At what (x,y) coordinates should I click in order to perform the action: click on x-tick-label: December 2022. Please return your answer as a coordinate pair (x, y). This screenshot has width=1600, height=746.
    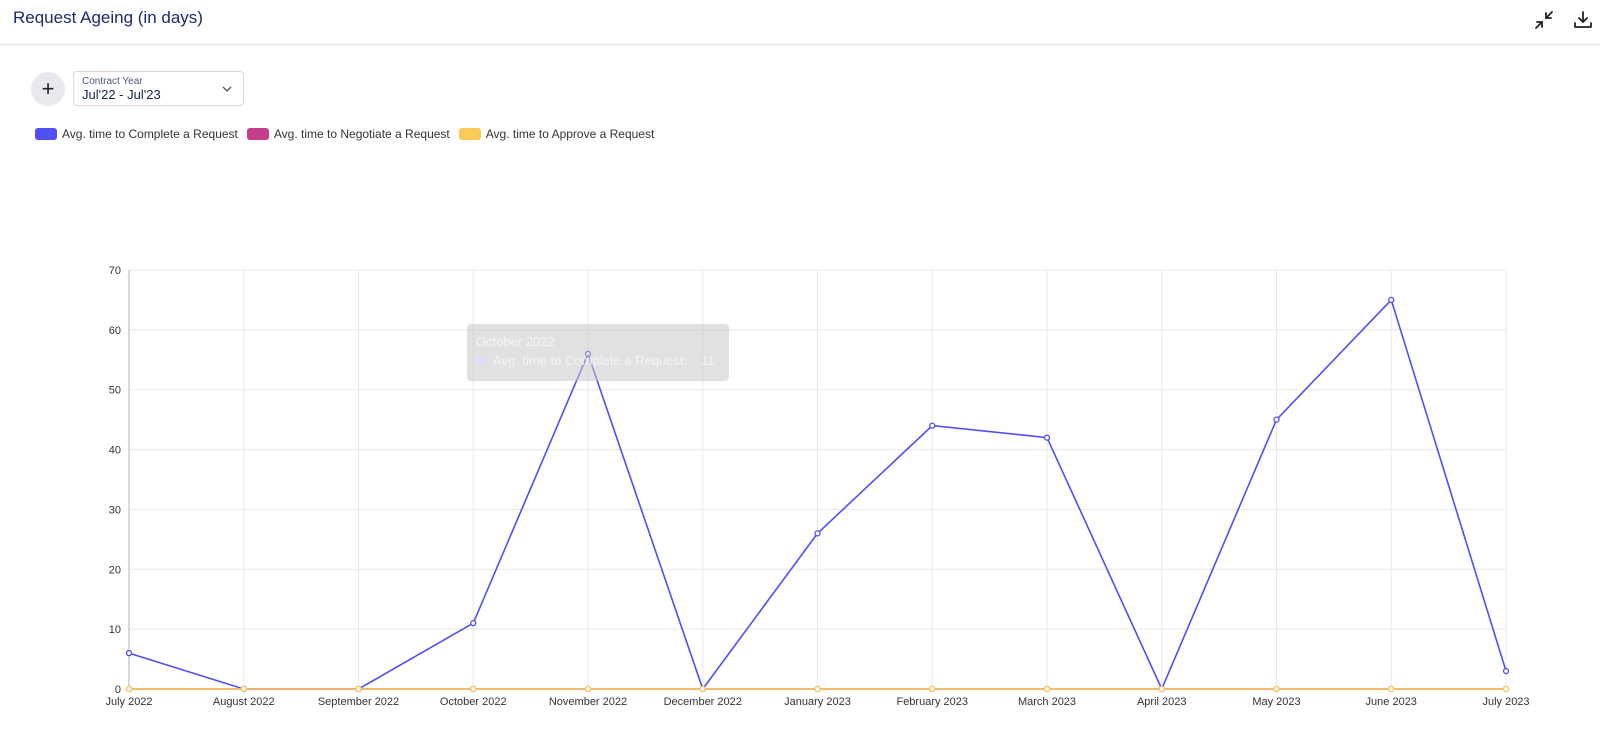
    Looking at the image, I should click on (703, 702).